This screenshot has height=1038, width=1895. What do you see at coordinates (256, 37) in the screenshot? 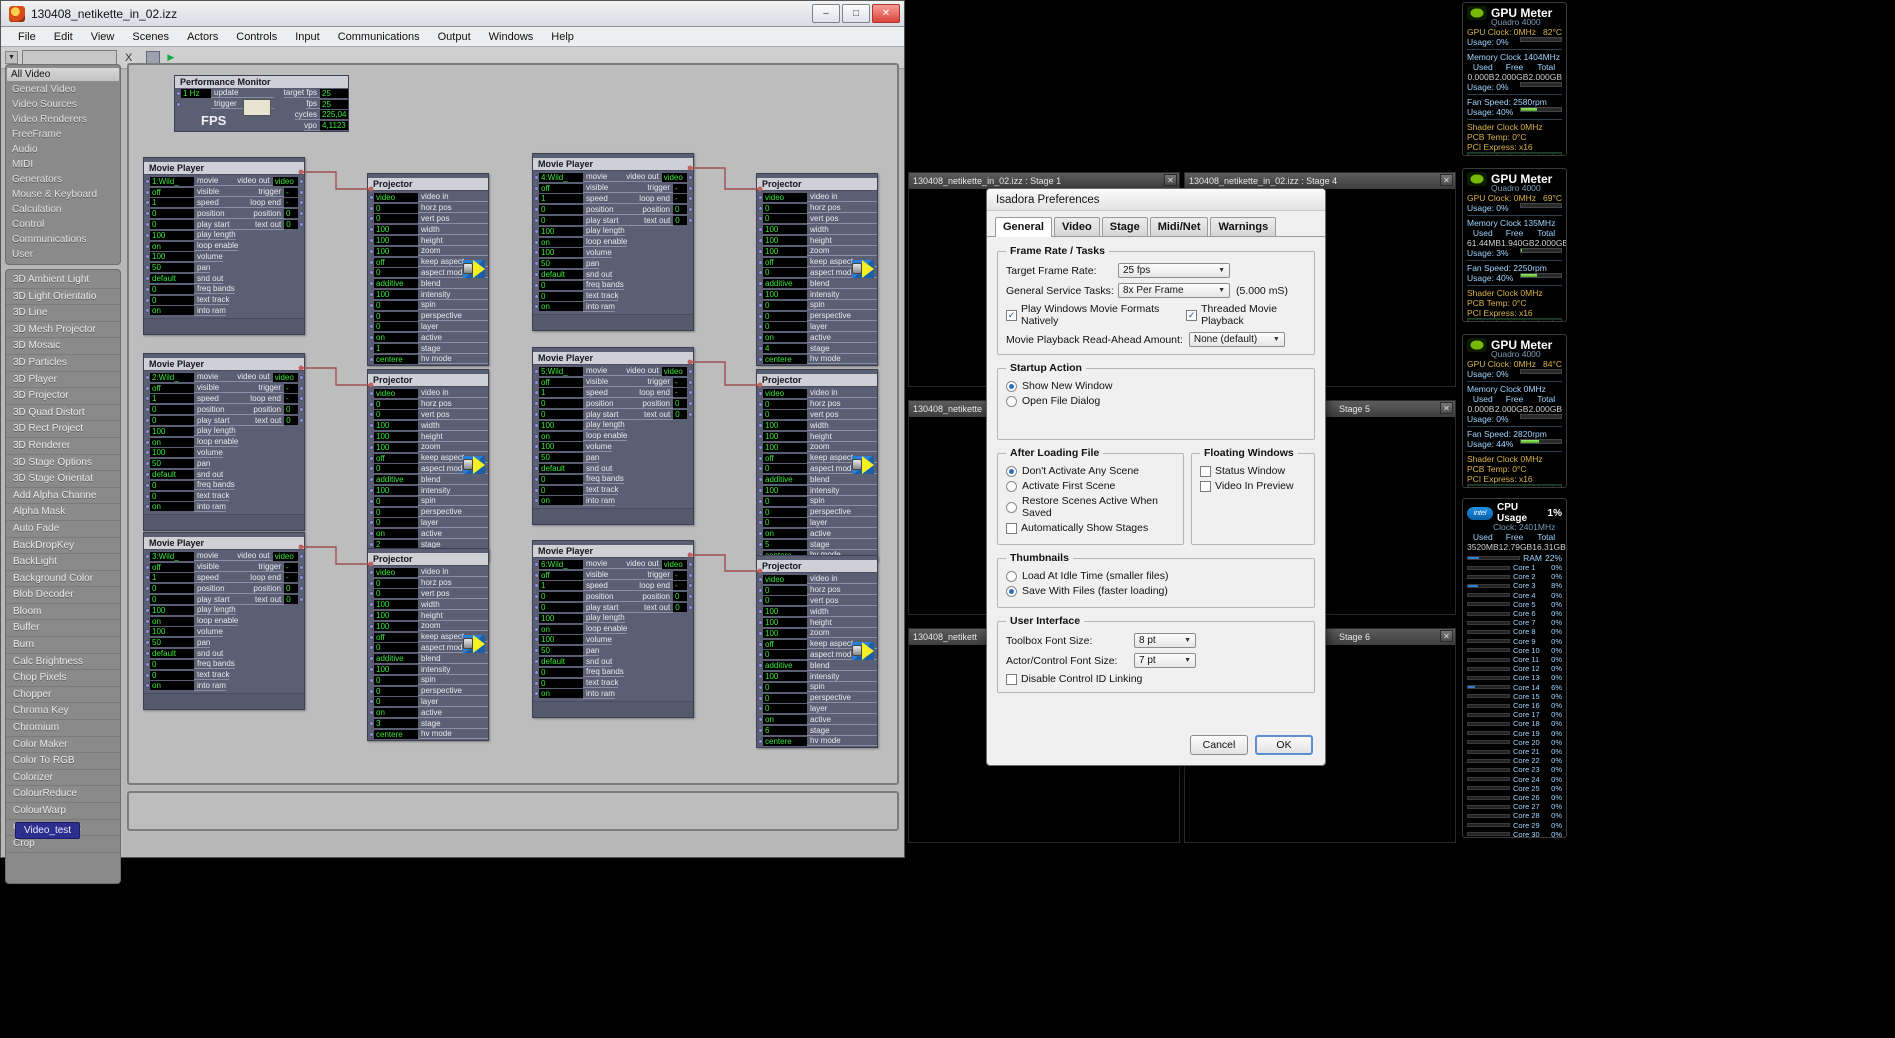
I see `menu-controls: Controls` at bounding box center [256, 37].